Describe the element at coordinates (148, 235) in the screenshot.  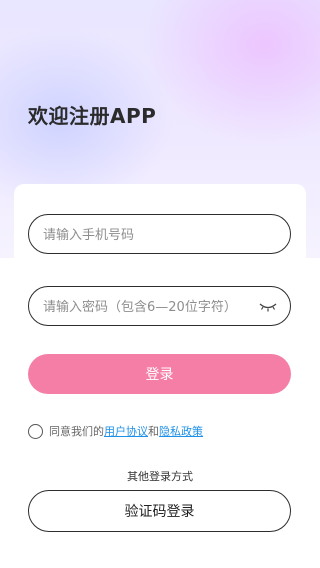
I see `phone-input` at that location.